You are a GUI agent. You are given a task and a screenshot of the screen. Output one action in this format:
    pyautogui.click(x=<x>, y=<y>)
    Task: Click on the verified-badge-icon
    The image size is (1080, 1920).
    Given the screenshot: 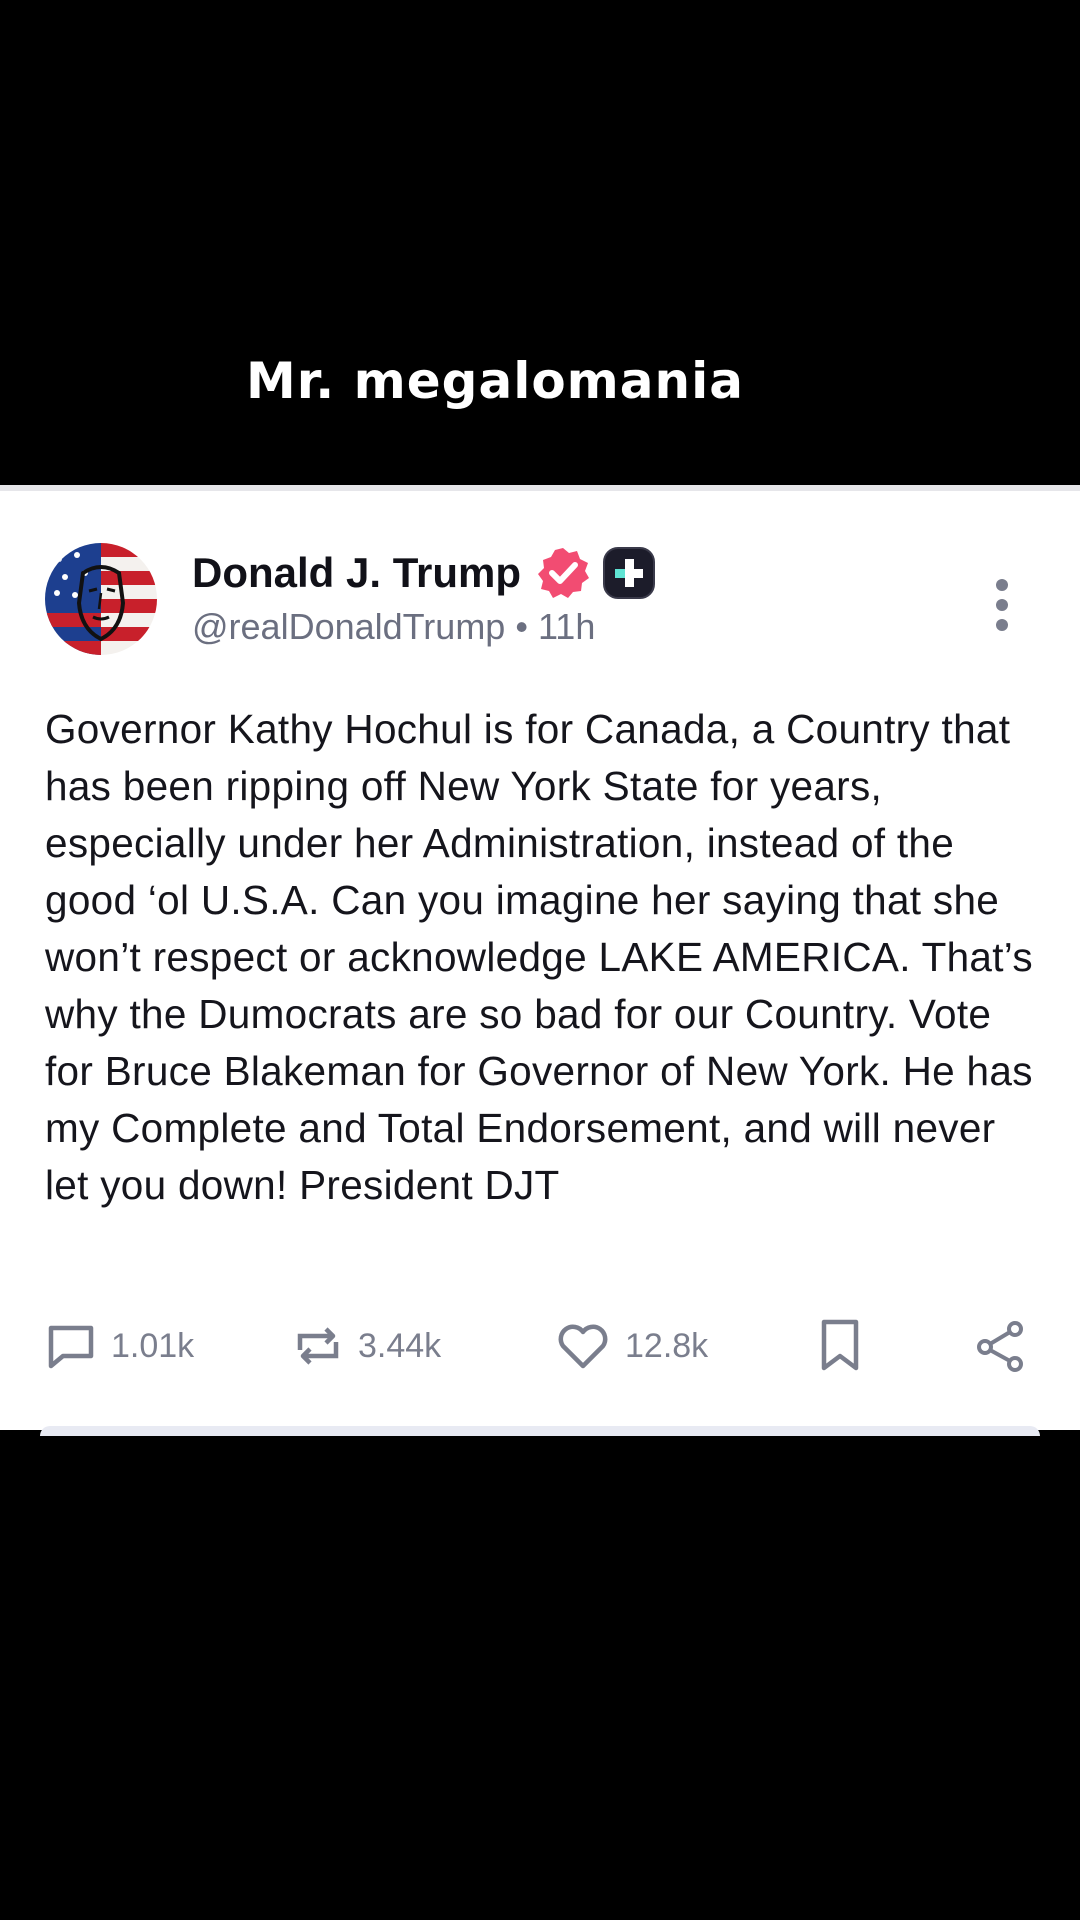 What is the action you would take?
    pyautogui.click(x=564, y=573)
    